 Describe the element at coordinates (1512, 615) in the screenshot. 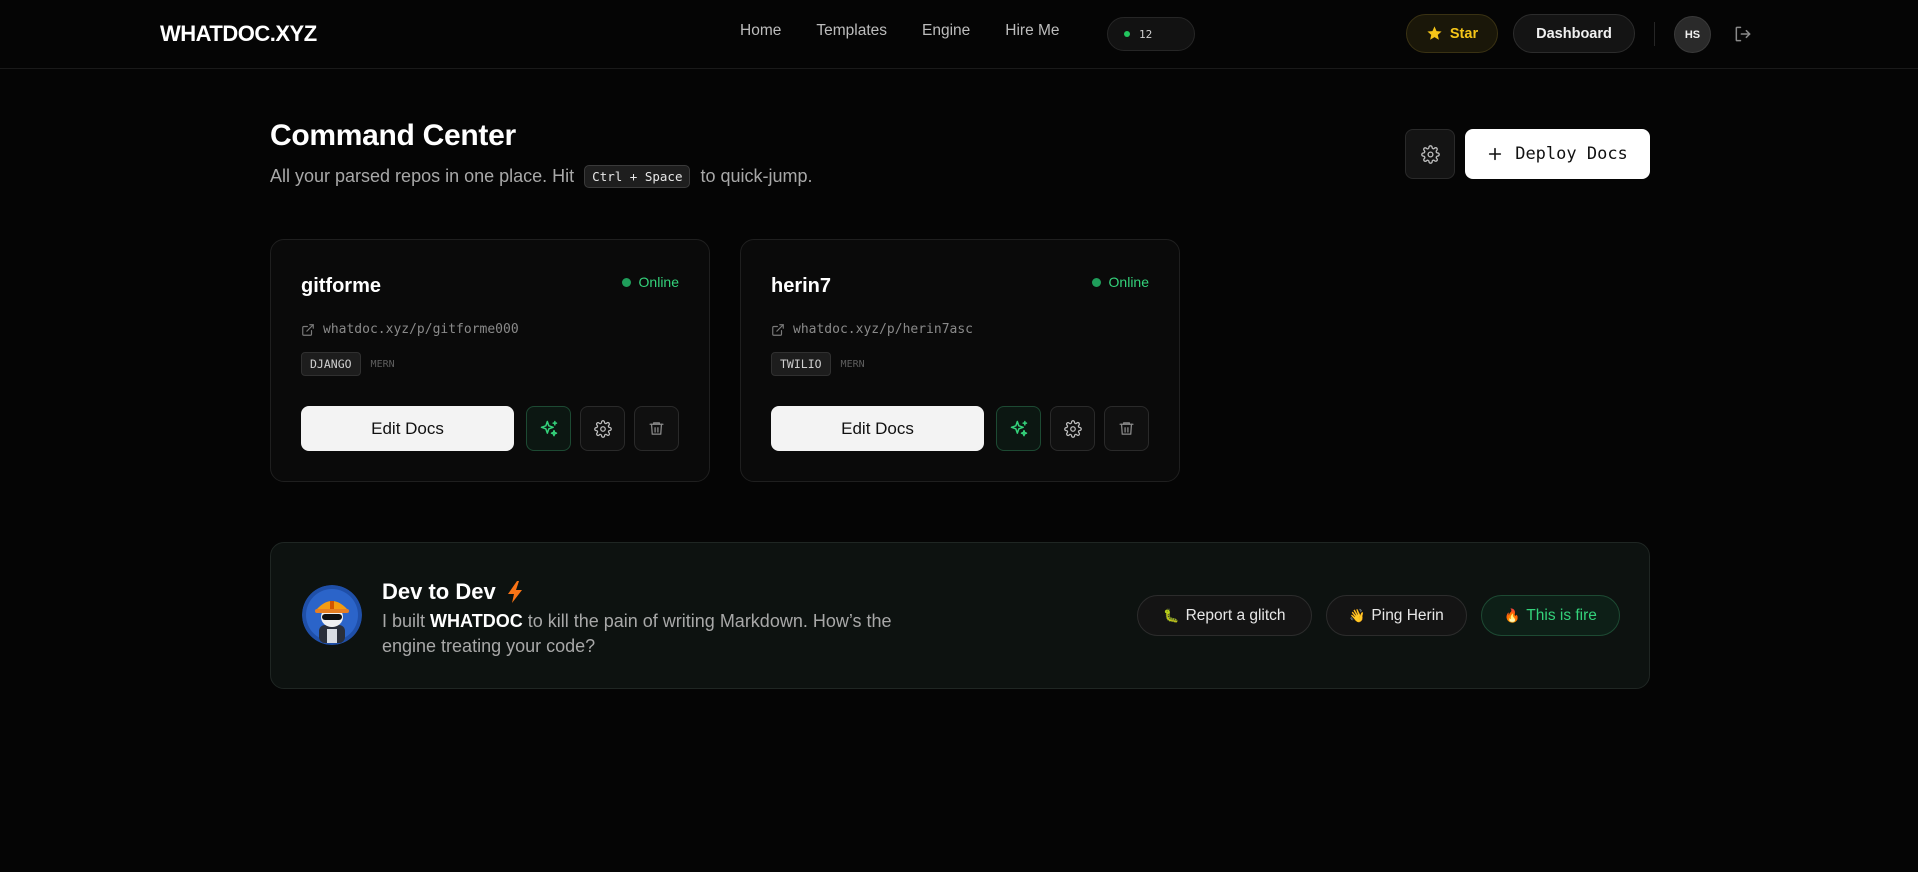

I see `fire-icon: 🔥` at that location.